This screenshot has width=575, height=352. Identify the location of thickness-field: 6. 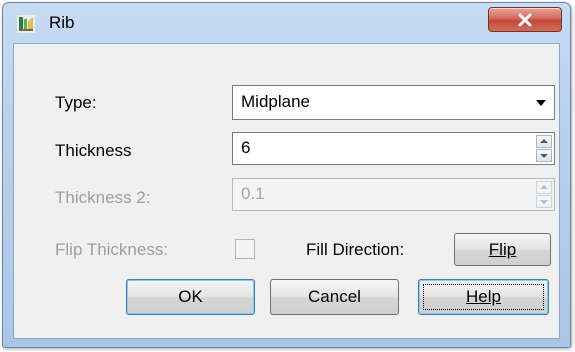
(393, 148).